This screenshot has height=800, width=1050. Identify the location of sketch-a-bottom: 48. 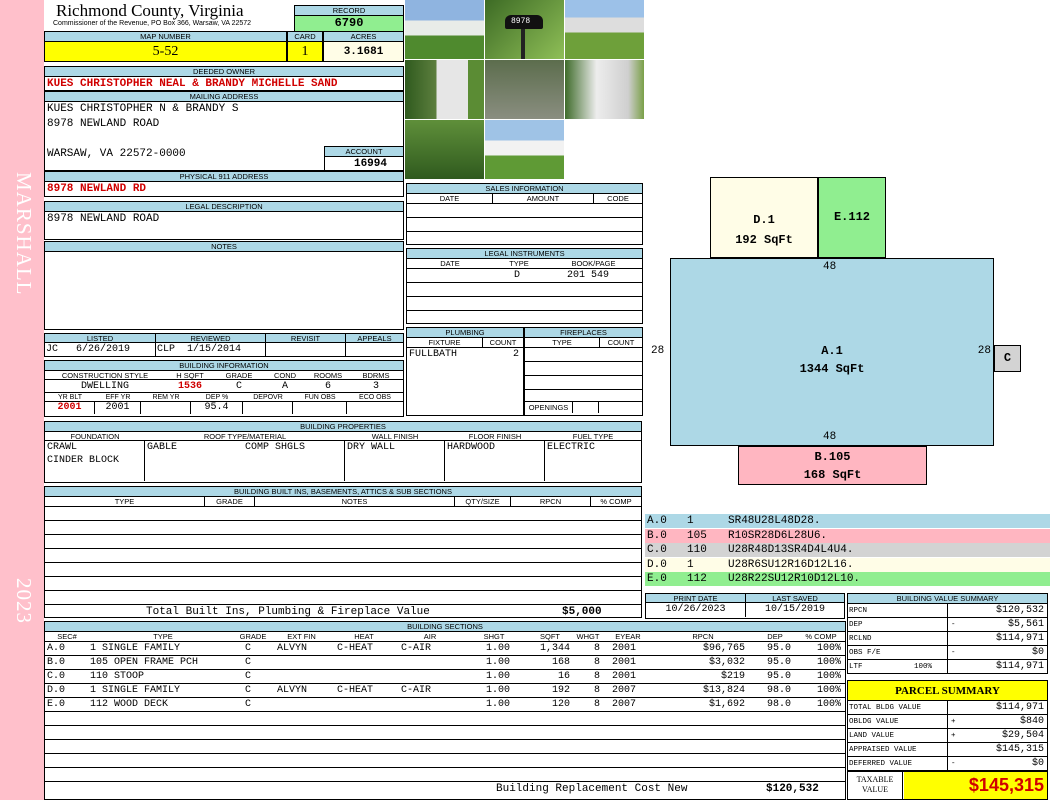
(830, 437).